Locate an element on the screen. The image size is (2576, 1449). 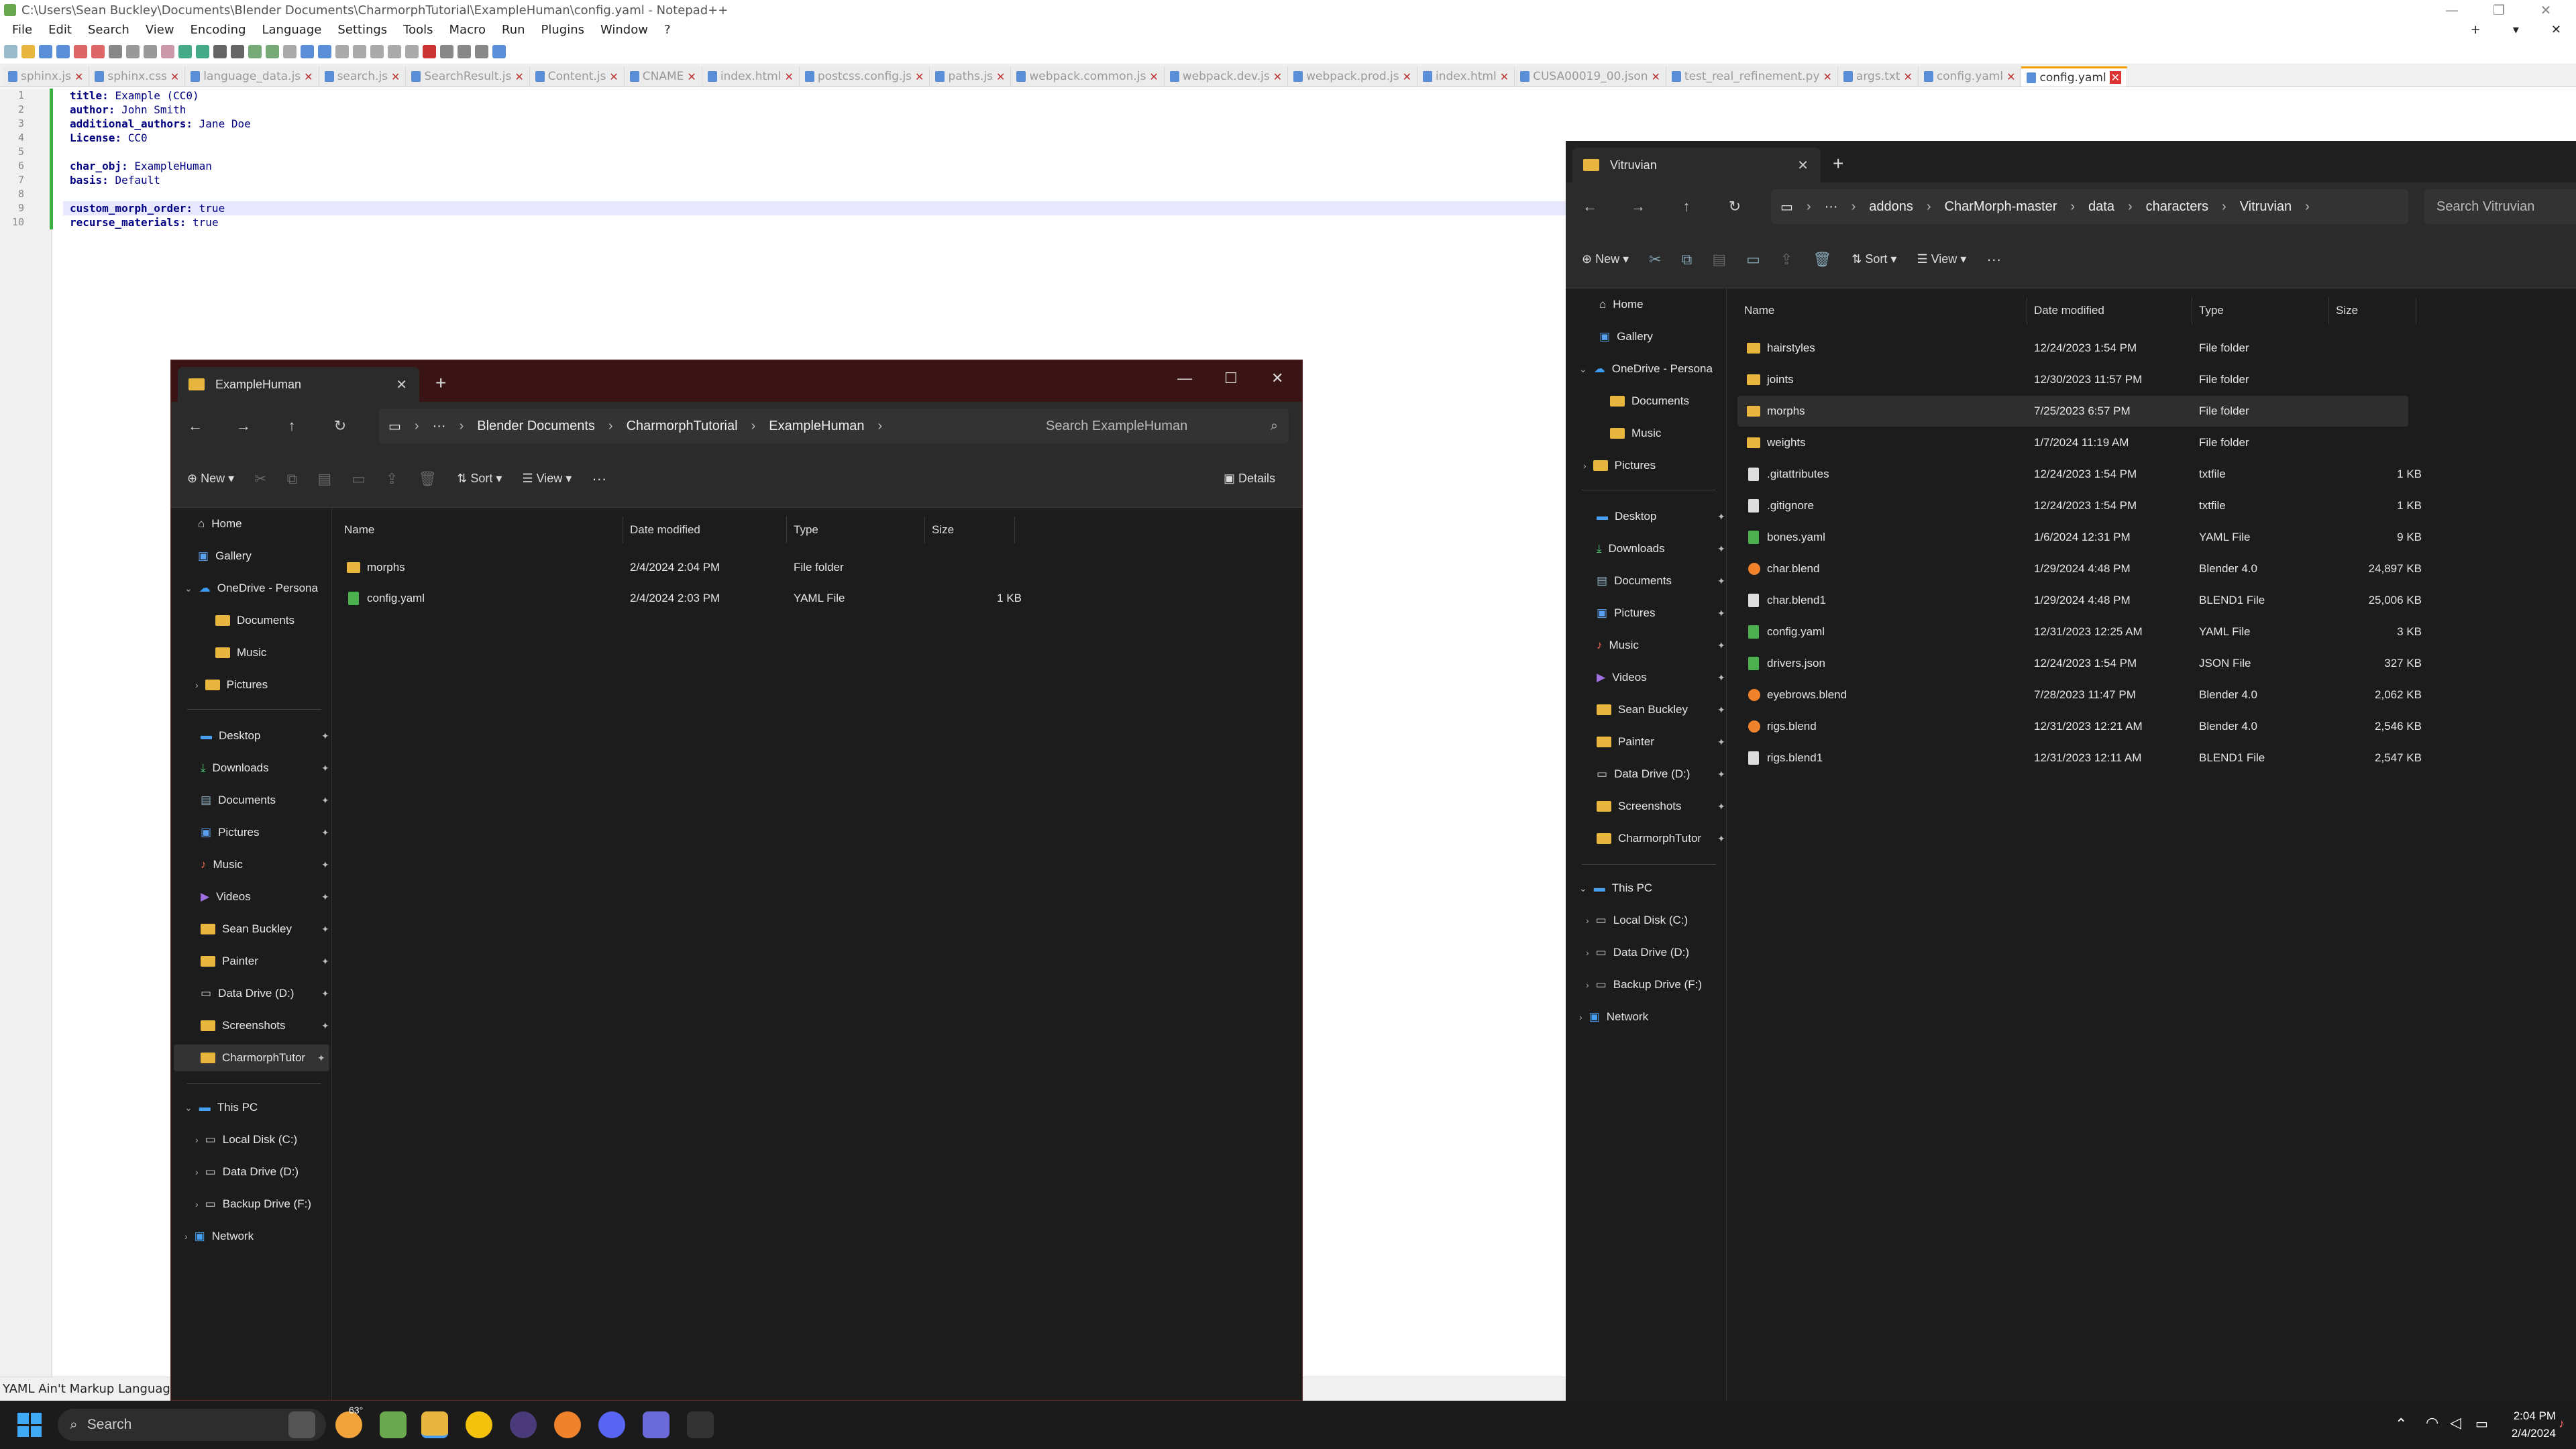
nav-local-disk: › ▭ Local Disk (C:) is located at coordinates (1637, 920).